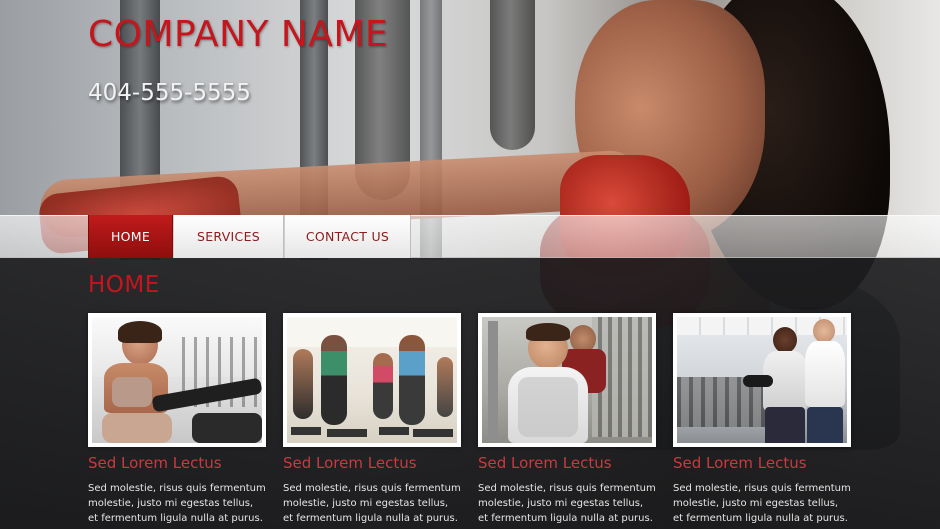 The image size is (940, 529). Describe the element at coordinates (372, 380) in the screenshot. I see `feature-image-step-class` at that location.